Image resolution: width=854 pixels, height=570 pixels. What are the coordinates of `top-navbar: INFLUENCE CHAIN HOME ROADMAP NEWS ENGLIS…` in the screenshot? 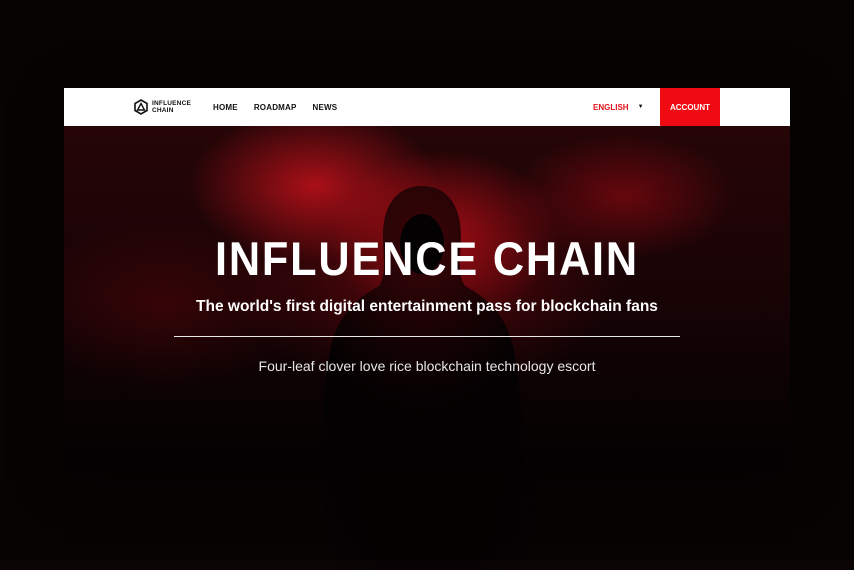 It's located at (427, 107).